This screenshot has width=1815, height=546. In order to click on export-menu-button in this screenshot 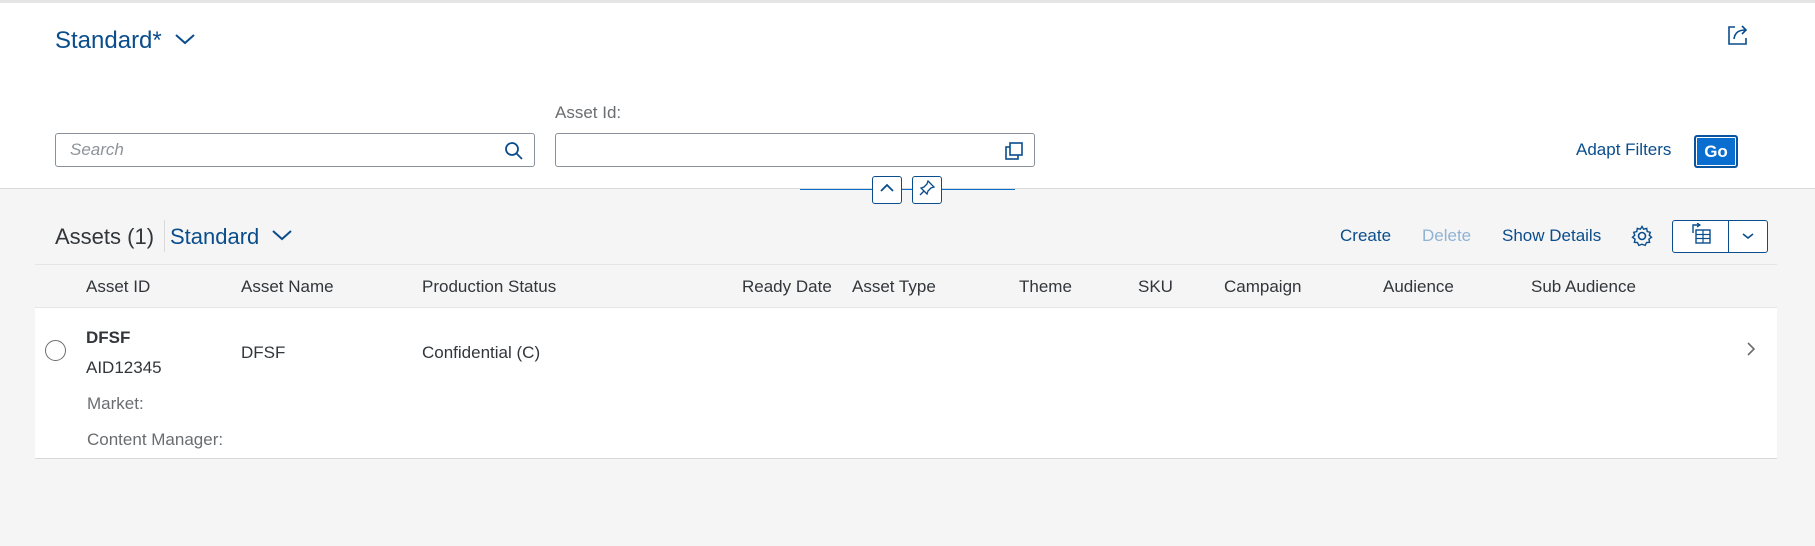, I will do `click(1720, 236)`.